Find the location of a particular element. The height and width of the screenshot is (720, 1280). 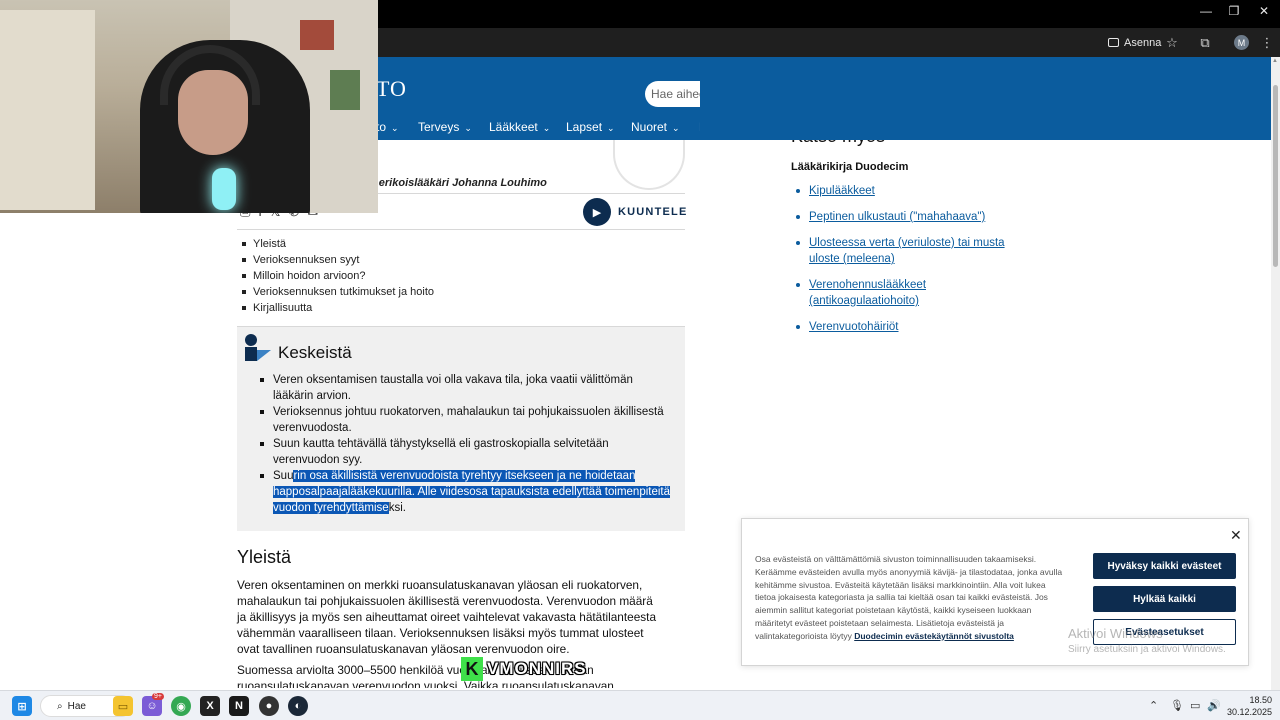

chevron-up-icon: ⌃ is located at coordinates (1153, 705).